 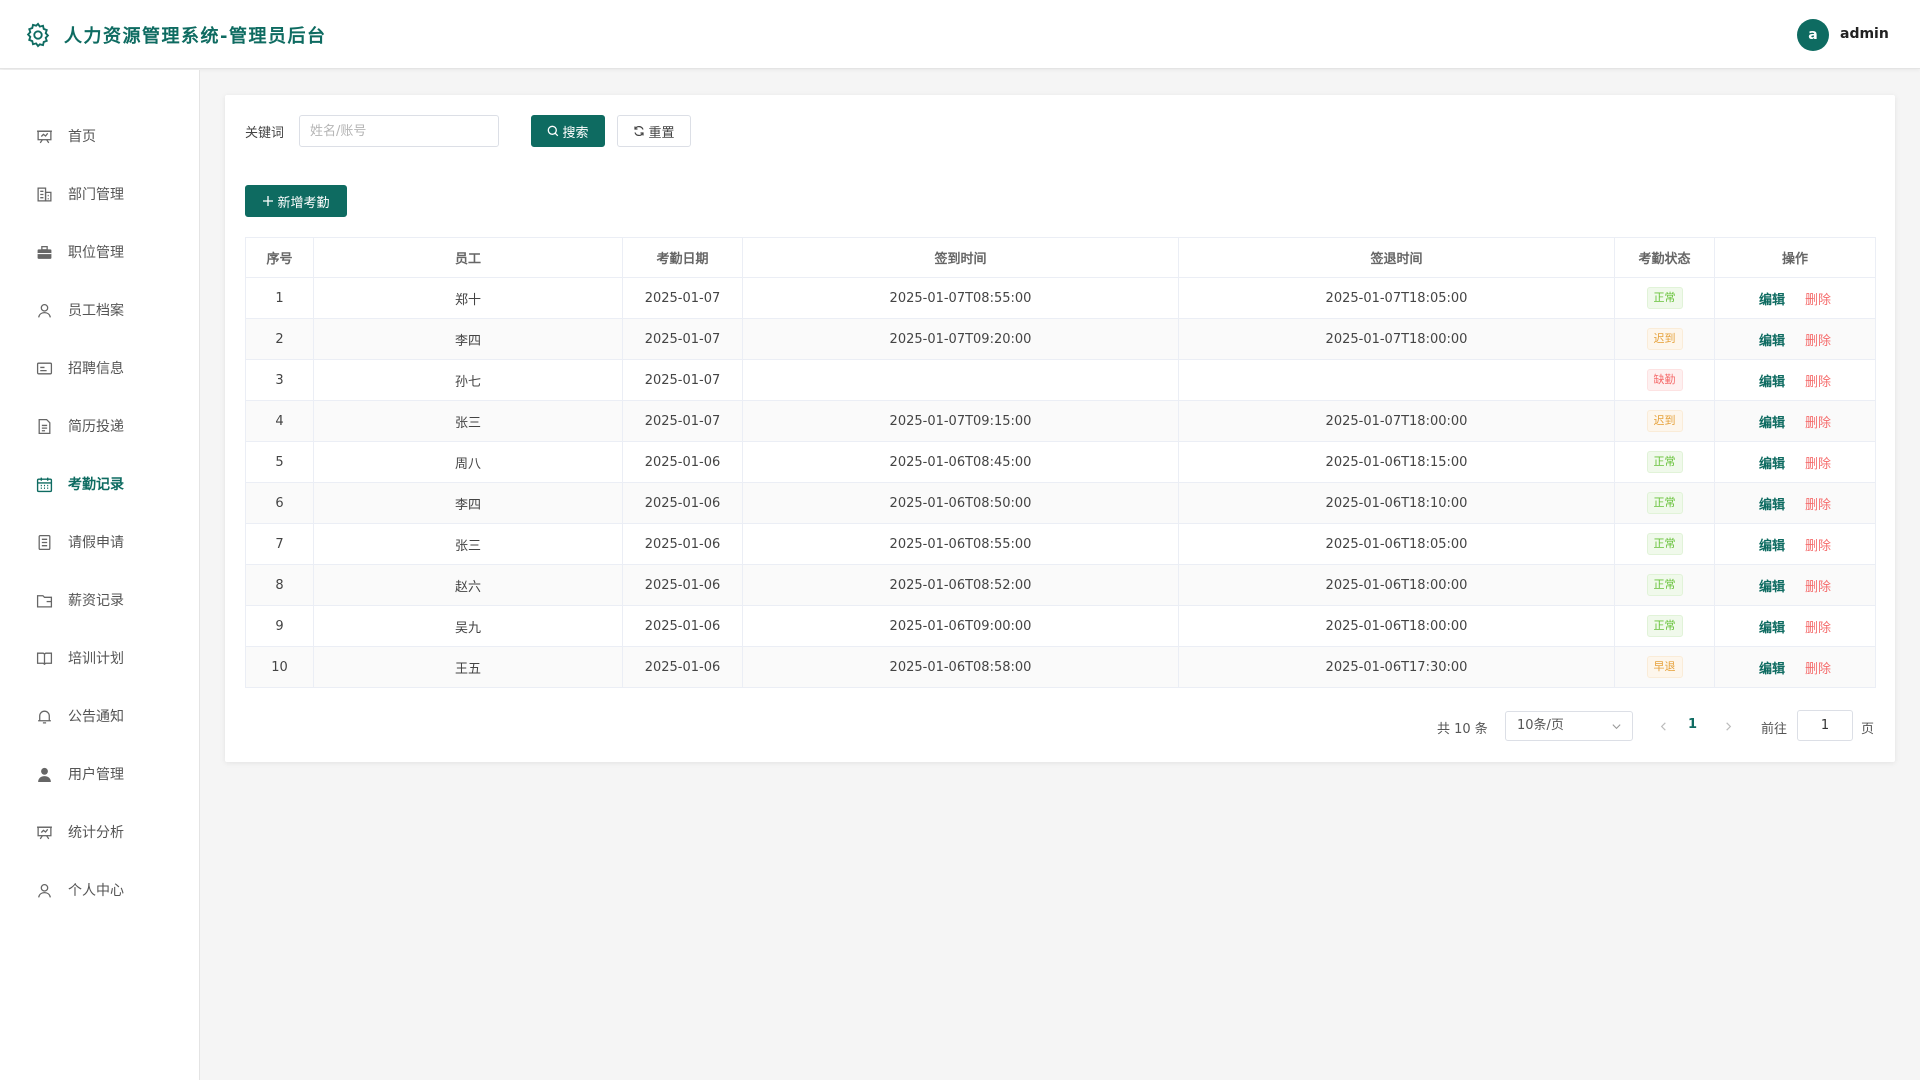 I want to click on sidebar-item-label: 统计分析, so click(x=96, y=833).